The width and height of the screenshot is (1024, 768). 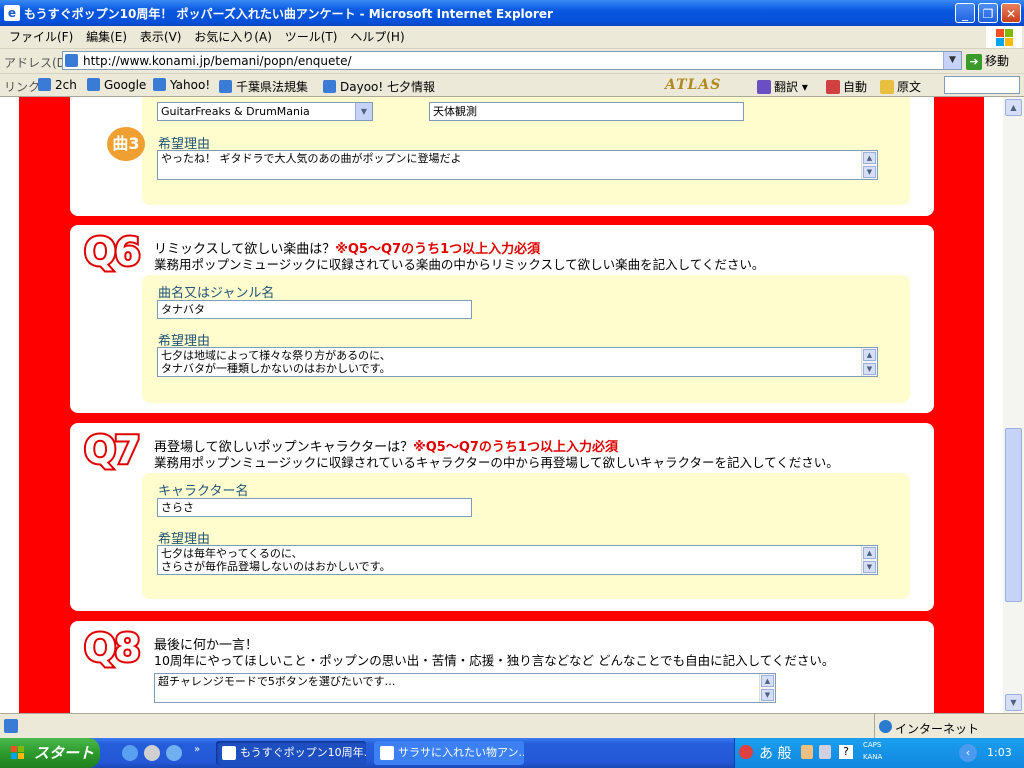 What do you see at coordinates (988, 13) in the screenshot?
I see `maximize-button: ❐` at bounding box center [988, 13].